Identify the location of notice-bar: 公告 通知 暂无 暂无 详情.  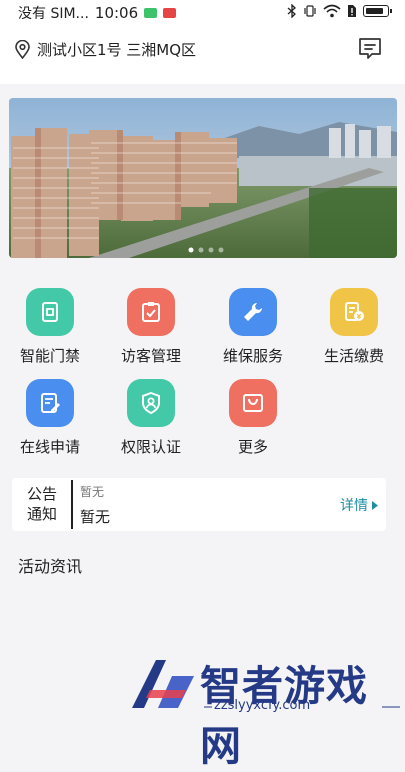
(199, 504).